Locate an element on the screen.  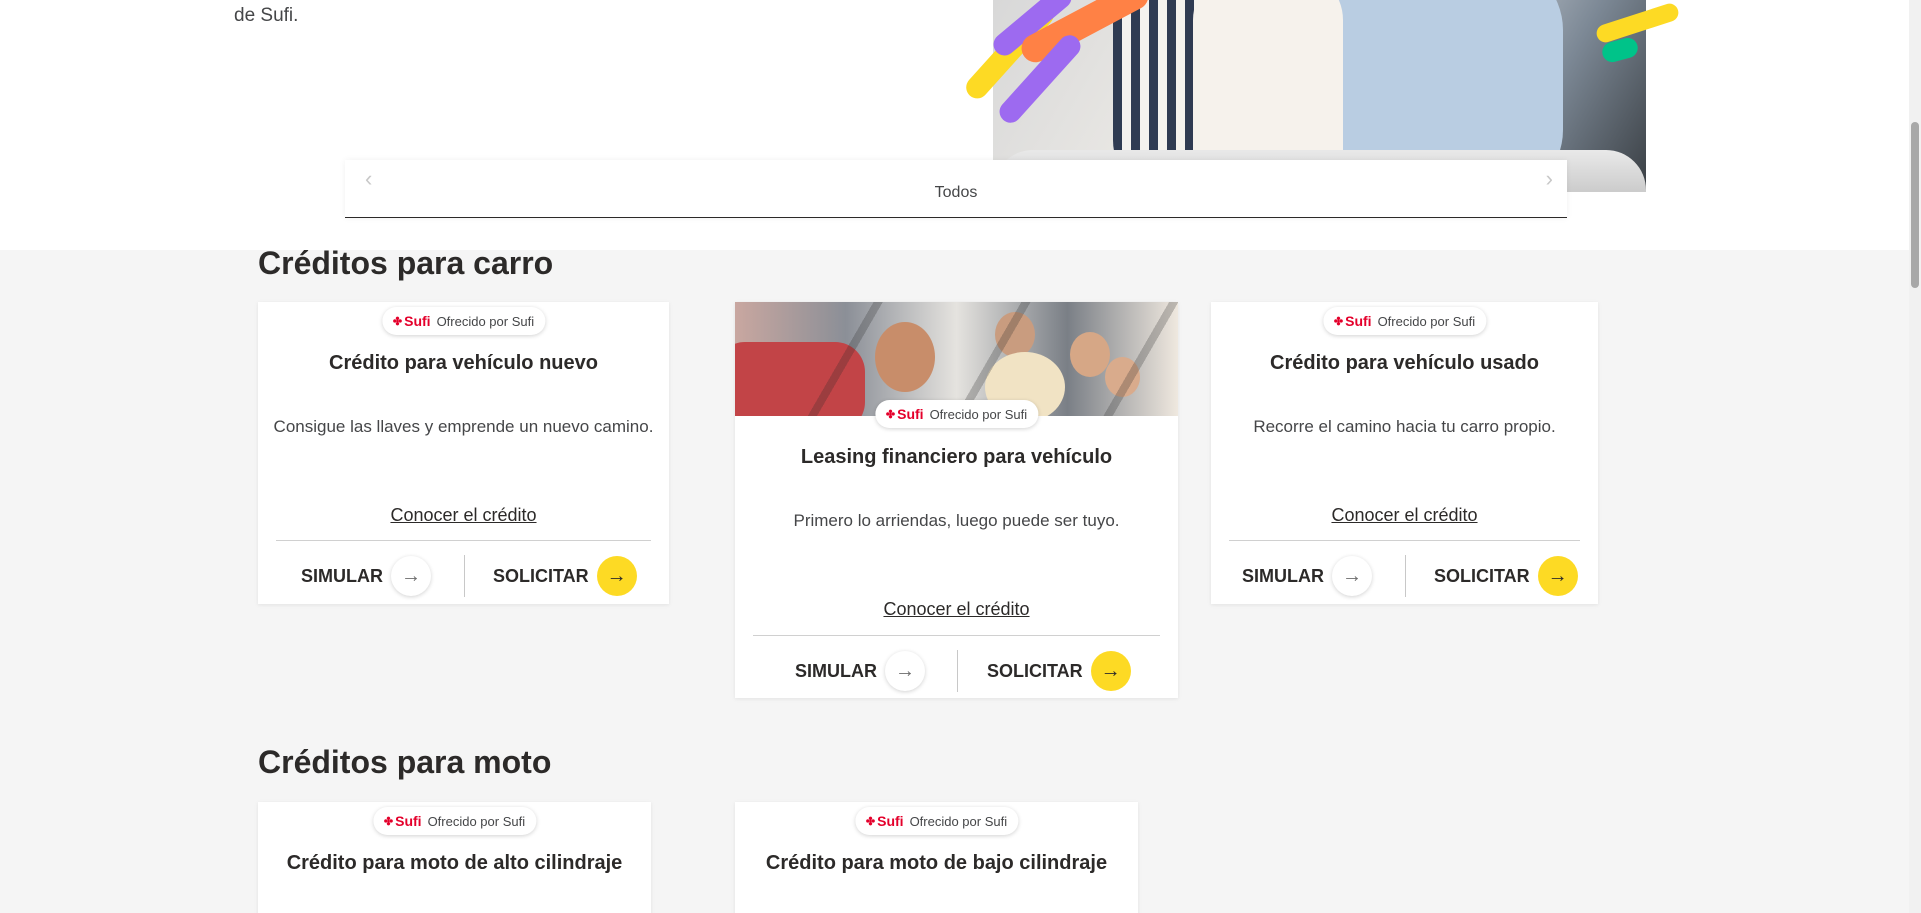
leasing-photo is located at coordinates (956, 359).